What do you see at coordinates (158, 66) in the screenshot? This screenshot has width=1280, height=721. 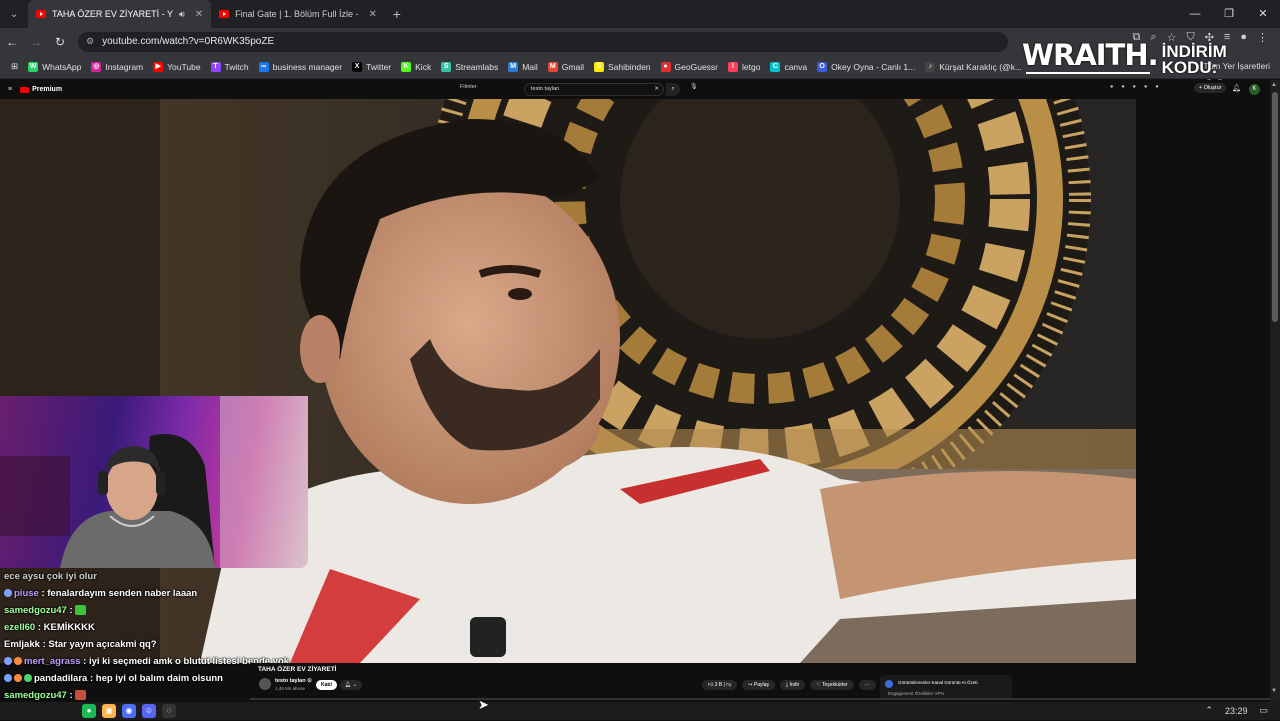 I see `bookmark-favicon-icon: ▶` at bounding box center [158, 66].